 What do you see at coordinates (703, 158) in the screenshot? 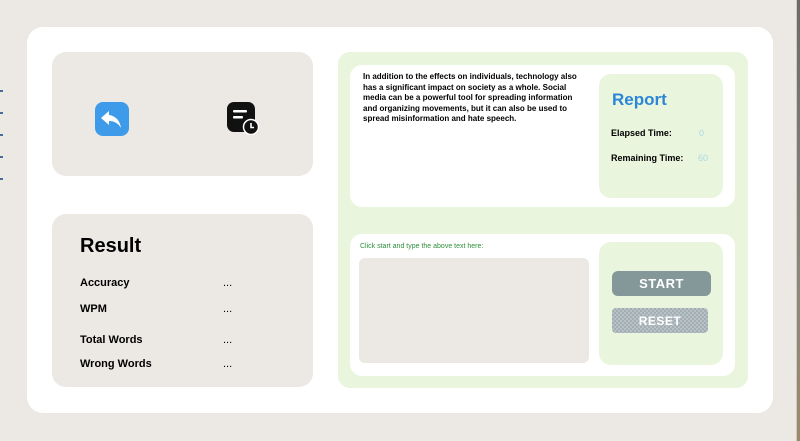
I see `remaining-time-value: 60` at bounding box center [703, 158].